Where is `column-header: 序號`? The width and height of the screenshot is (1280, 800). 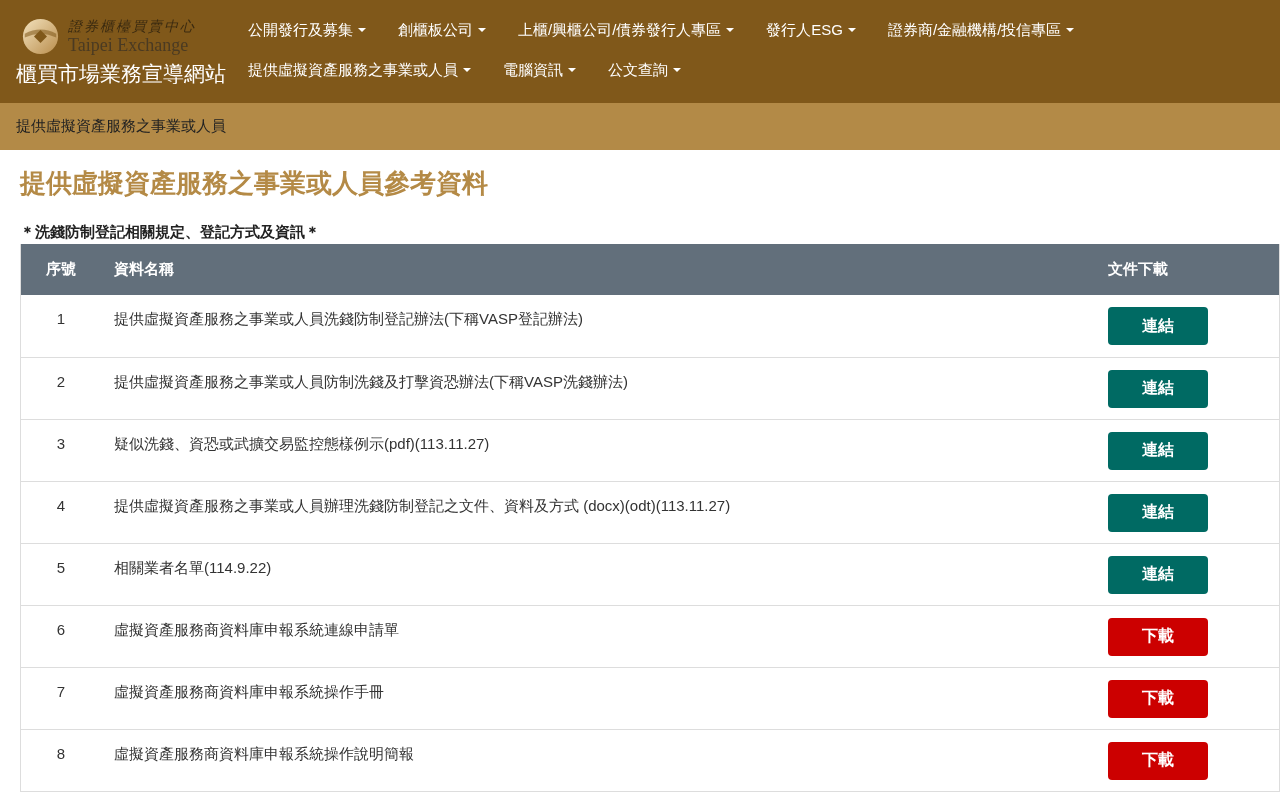 column-header: 序號 is located at coordinates (60, 269).